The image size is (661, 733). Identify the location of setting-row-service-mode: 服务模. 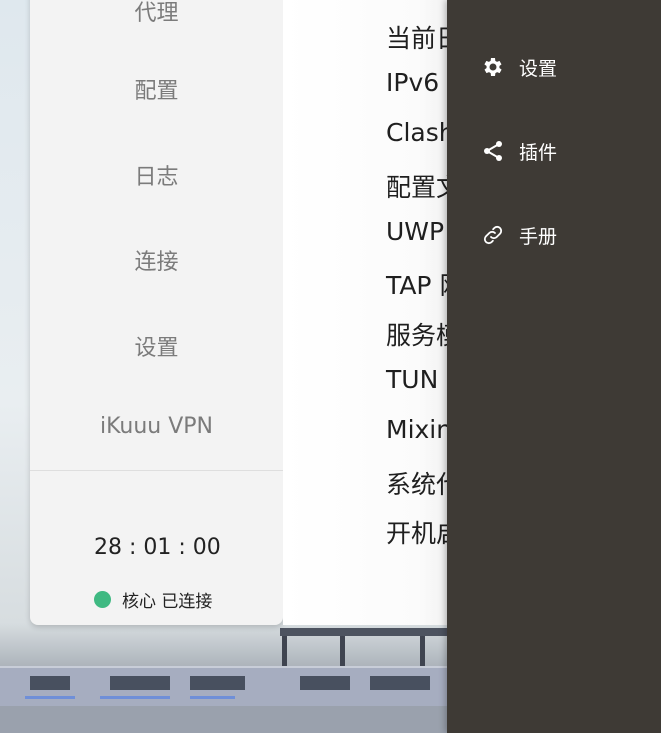
(419, 334).